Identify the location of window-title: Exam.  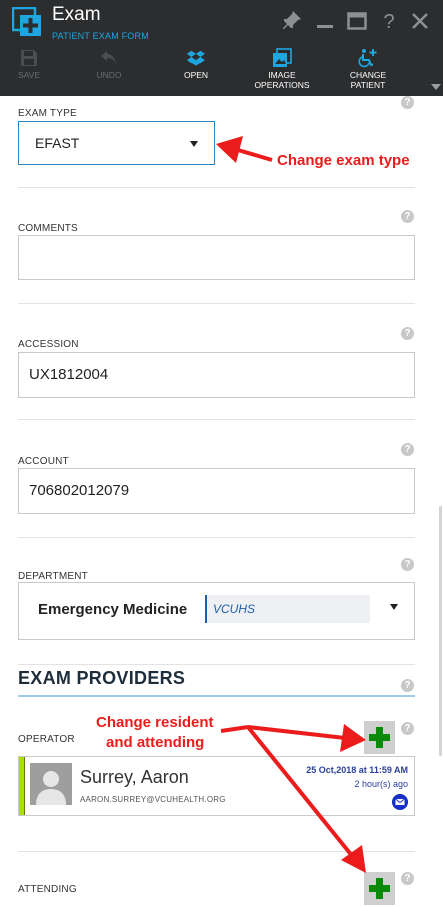
(76, 14).